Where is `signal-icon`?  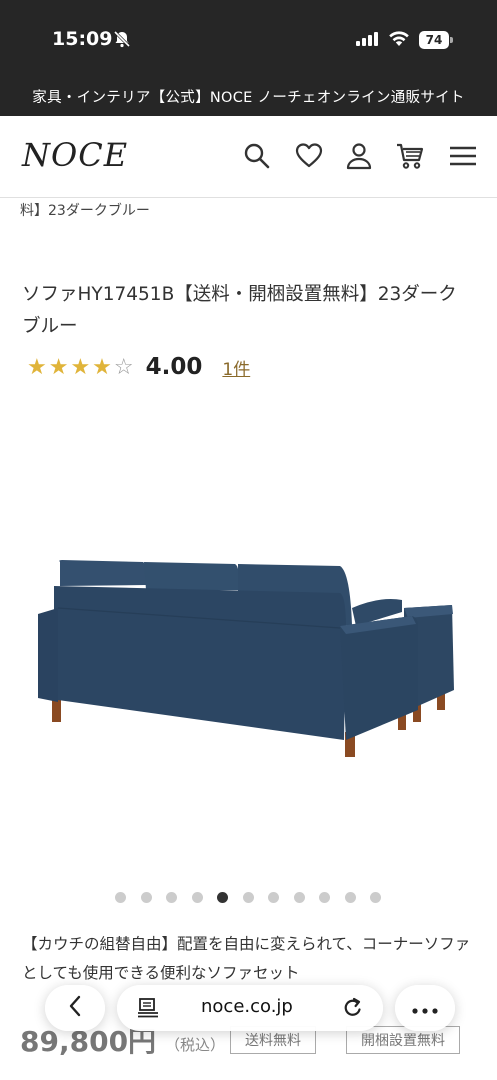
signal-icon is located at coordinates (367, 39).